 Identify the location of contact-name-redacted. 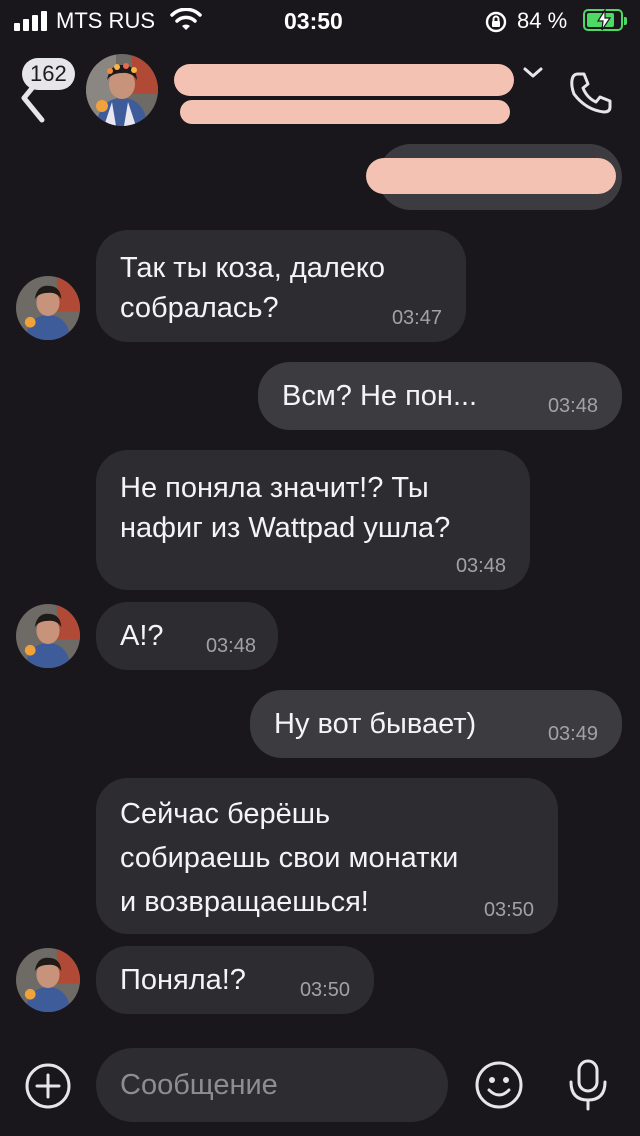
(344, 80).